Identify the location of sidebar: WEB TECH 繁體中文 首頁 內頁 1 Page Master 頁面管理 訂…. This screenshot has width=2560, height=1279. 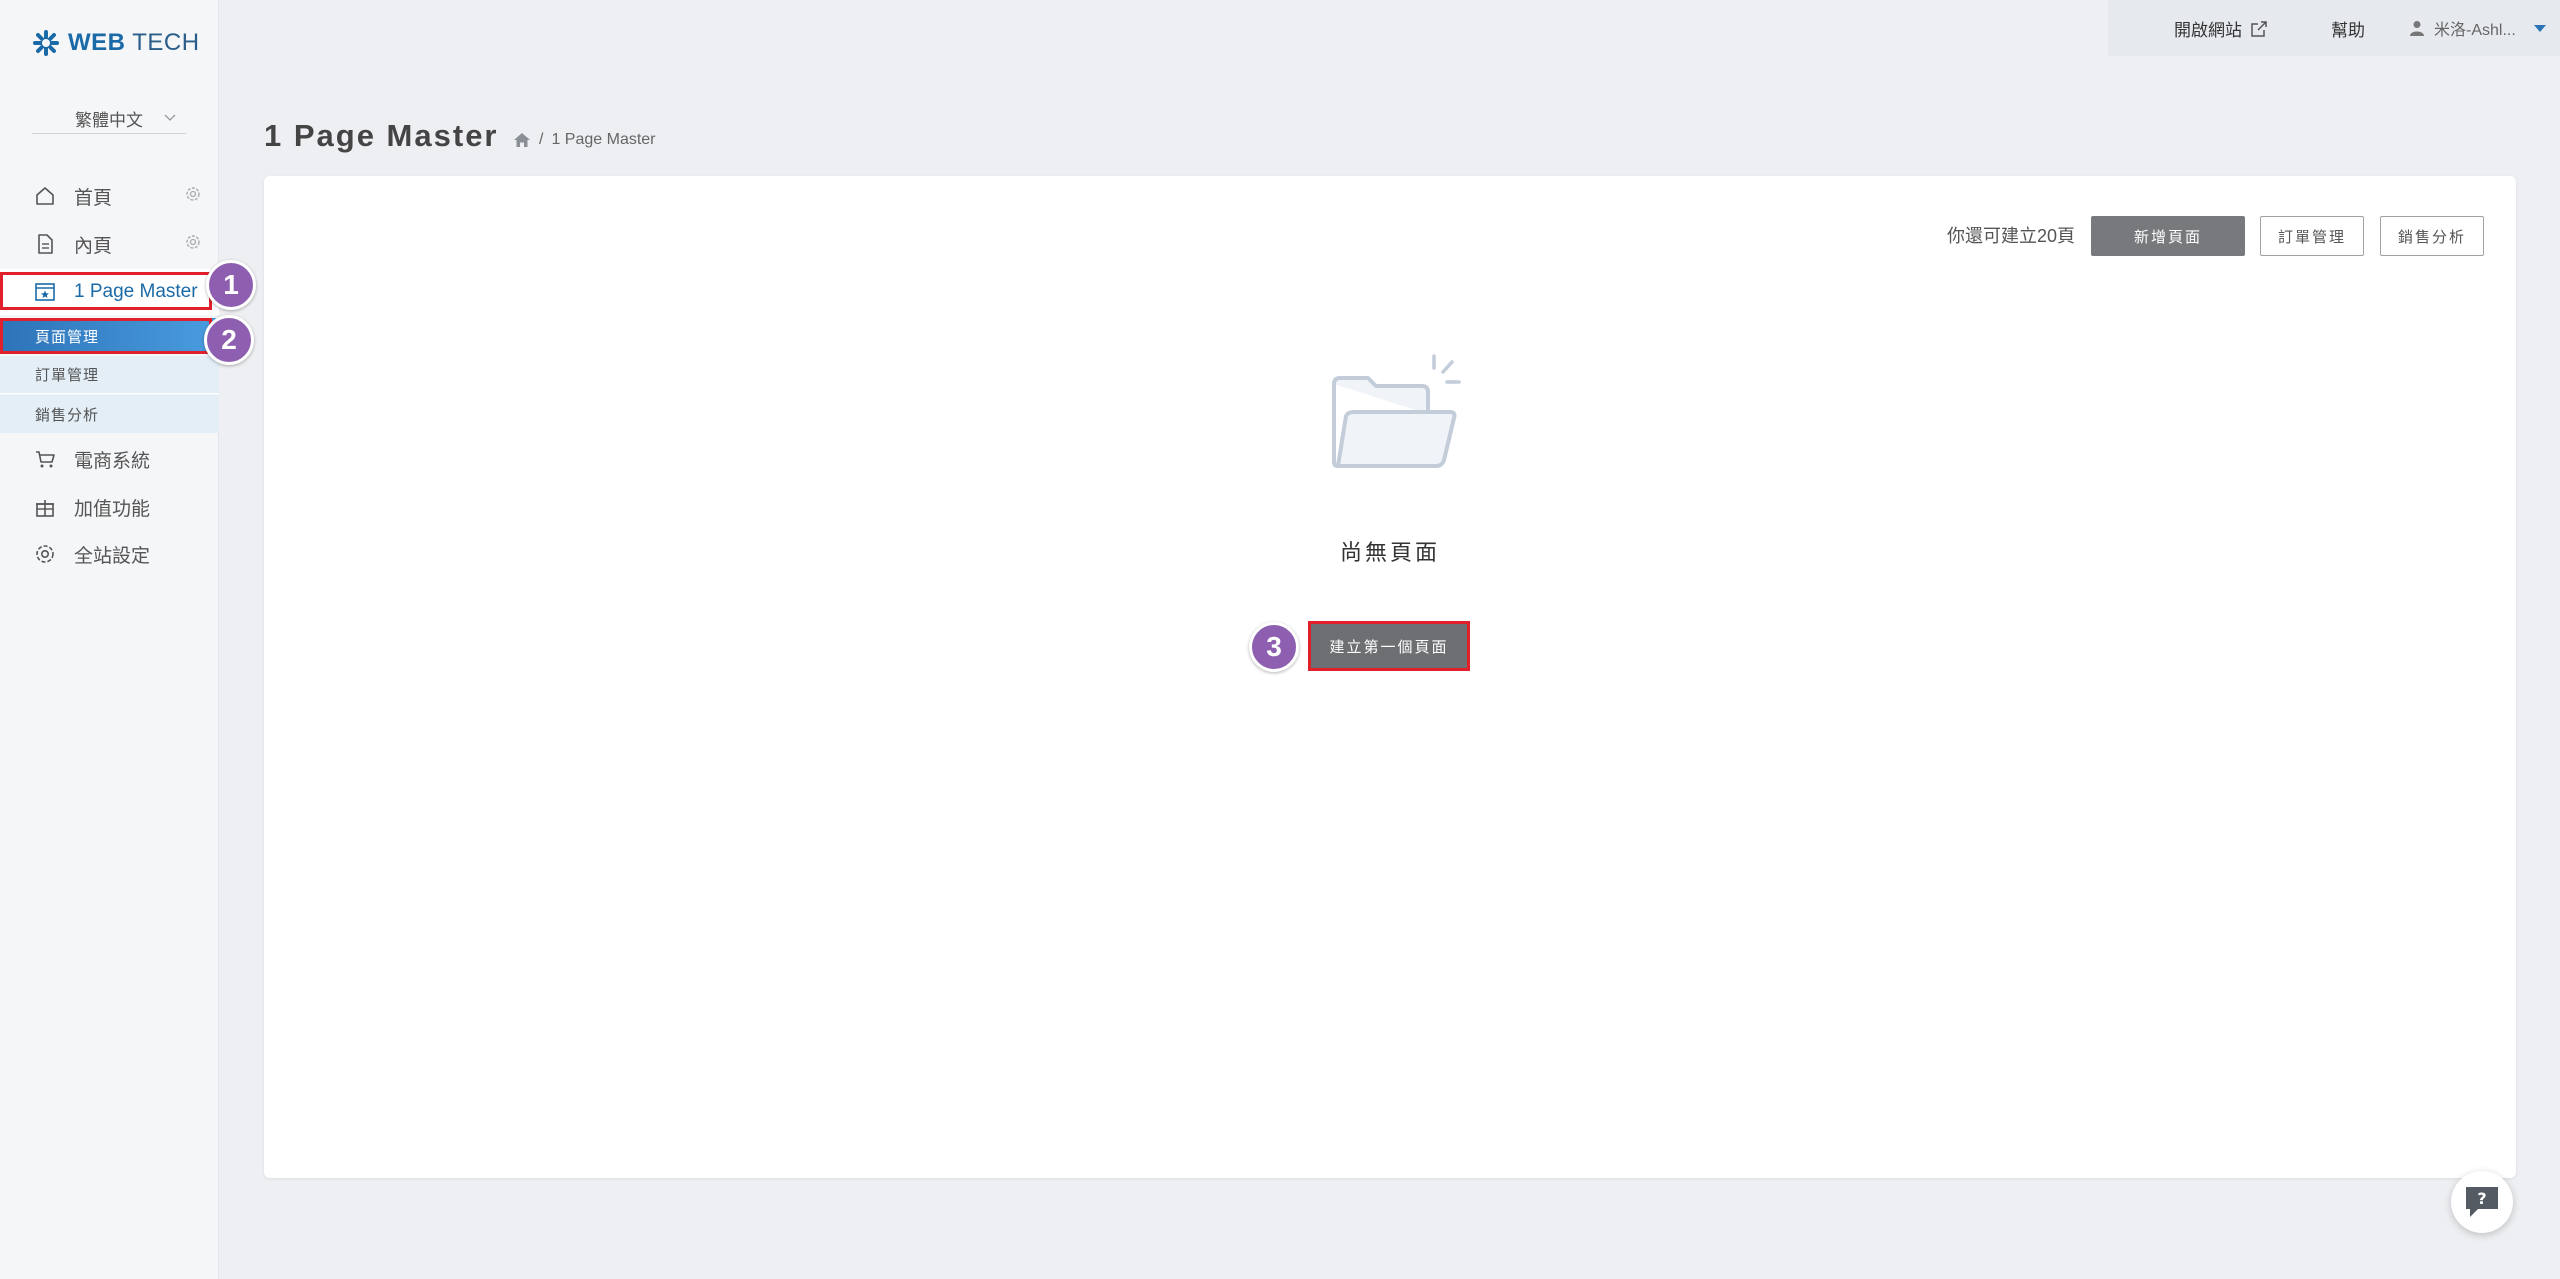
(109, 639).